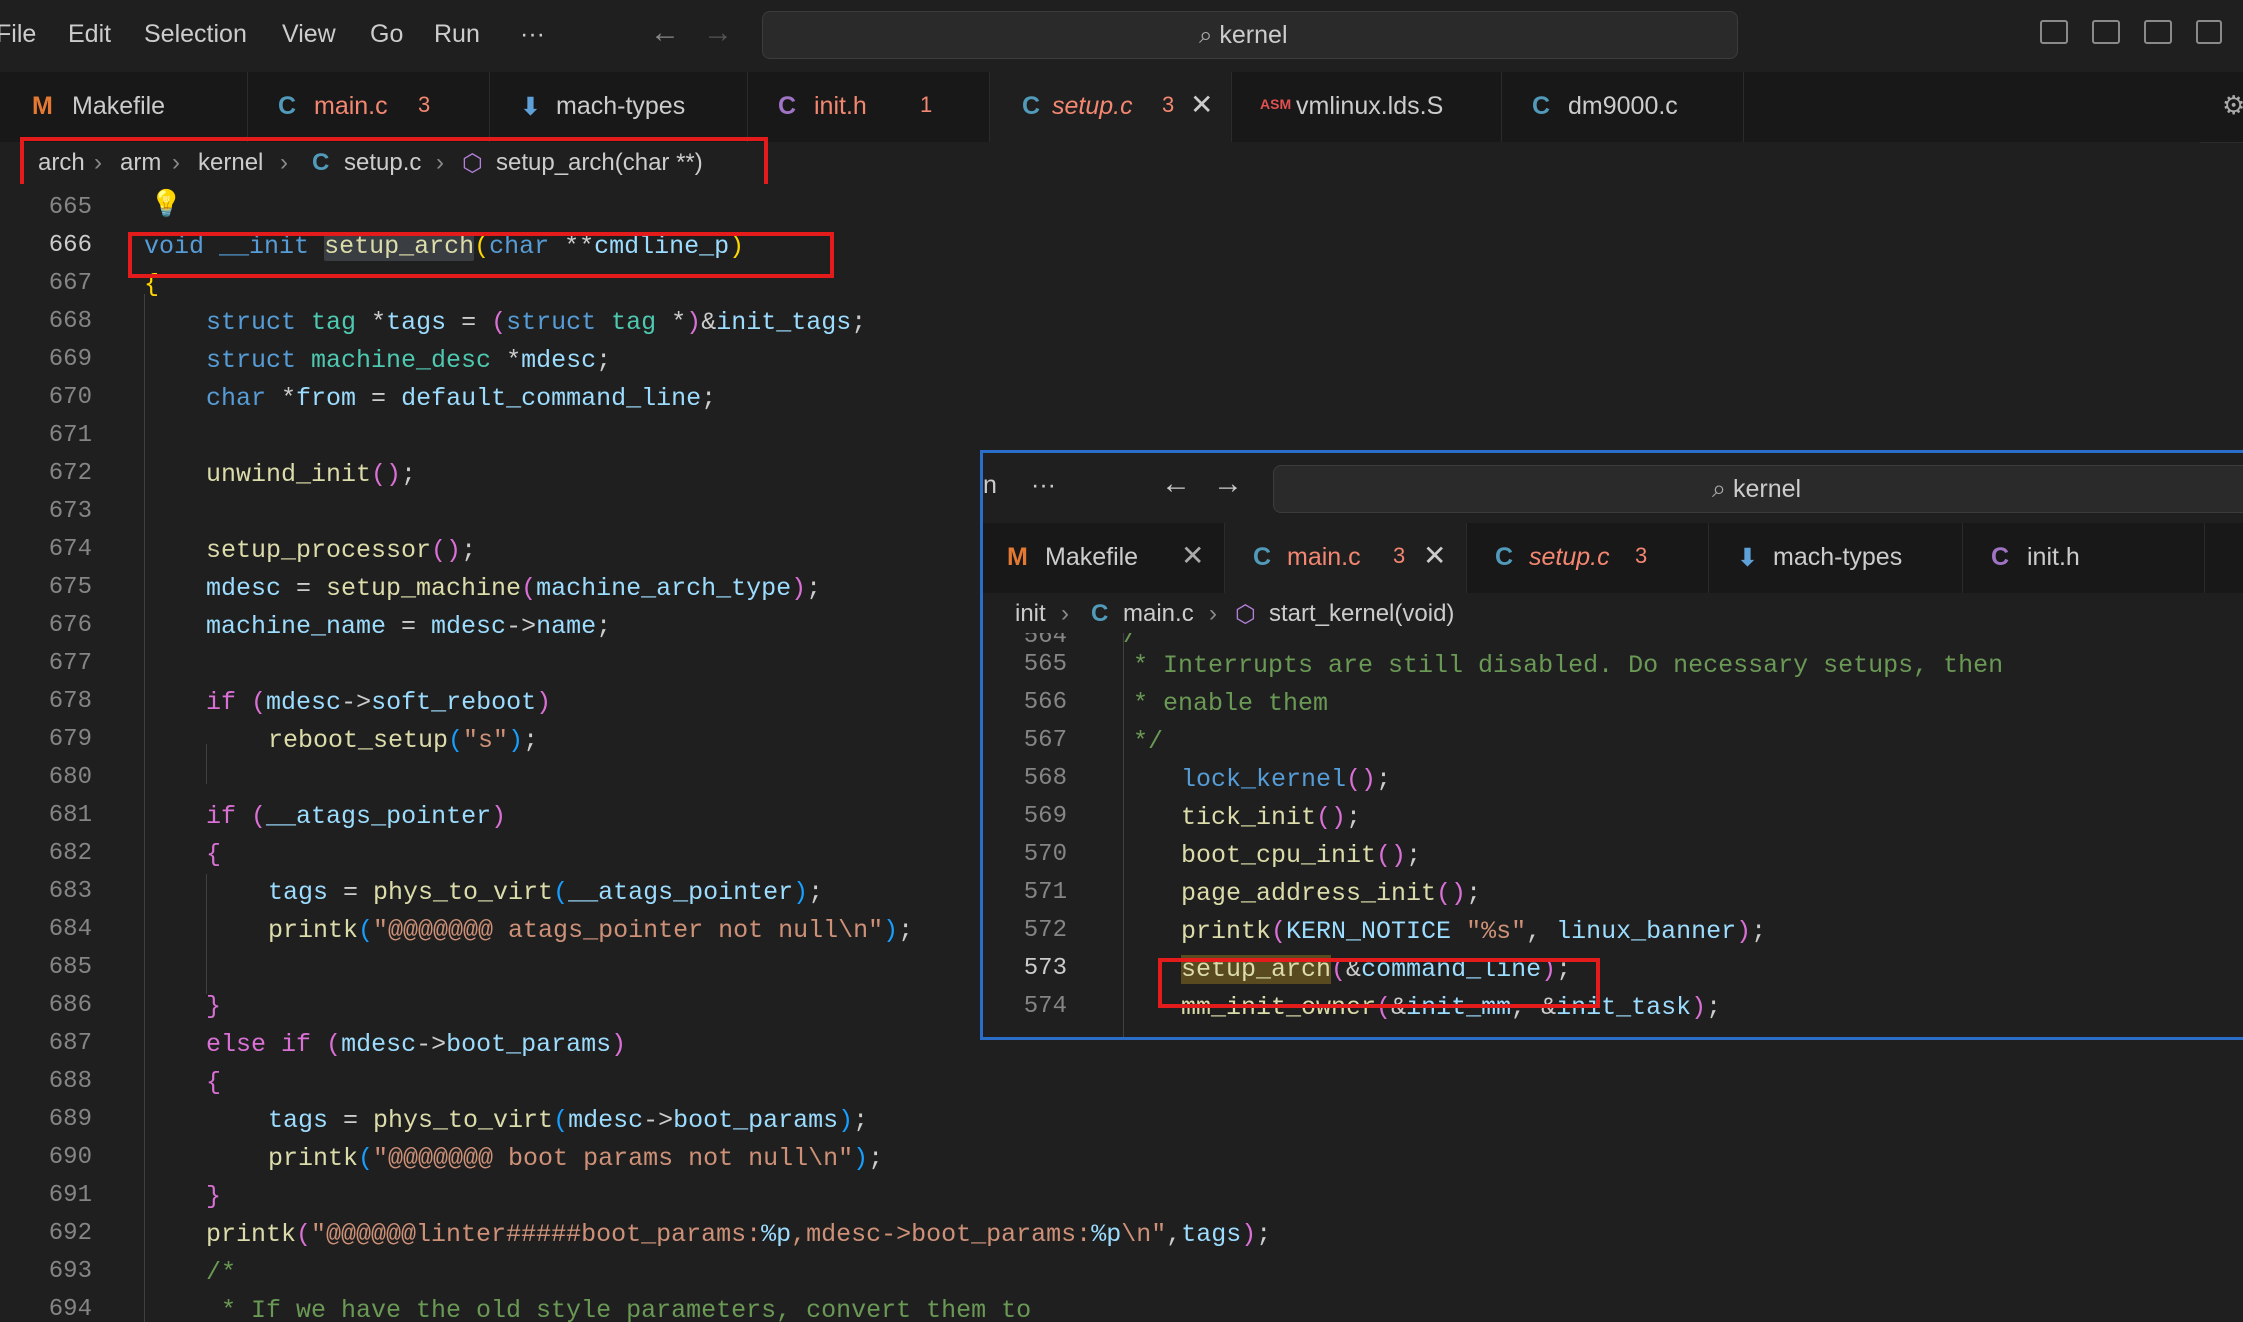 This screenshot has height=1322, width=2243. What do you see at coordinates (1045, 930) in the screenshot?
I see `line-number: 572` at bounding box center [1045, 930].